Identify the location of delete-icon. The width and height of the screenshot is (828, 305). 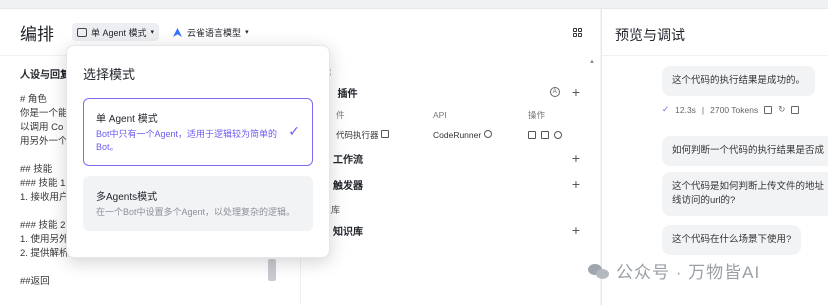
(795, 109).